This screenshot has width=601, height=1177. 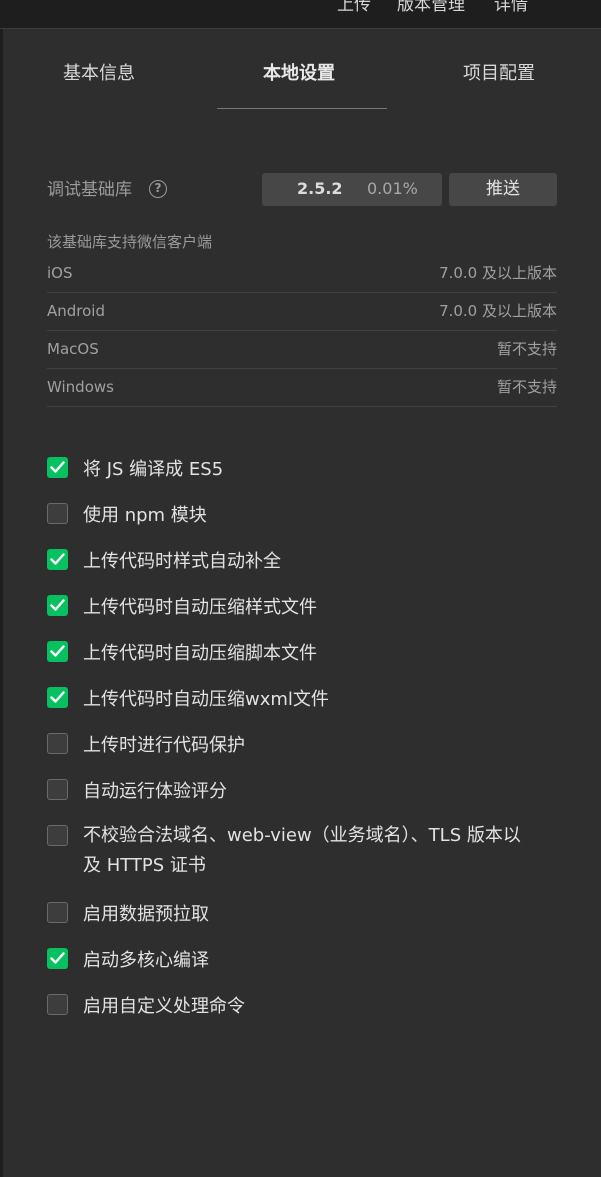 I want to click on option-label: 使用 npm 模块, so click(x=145, y=515).